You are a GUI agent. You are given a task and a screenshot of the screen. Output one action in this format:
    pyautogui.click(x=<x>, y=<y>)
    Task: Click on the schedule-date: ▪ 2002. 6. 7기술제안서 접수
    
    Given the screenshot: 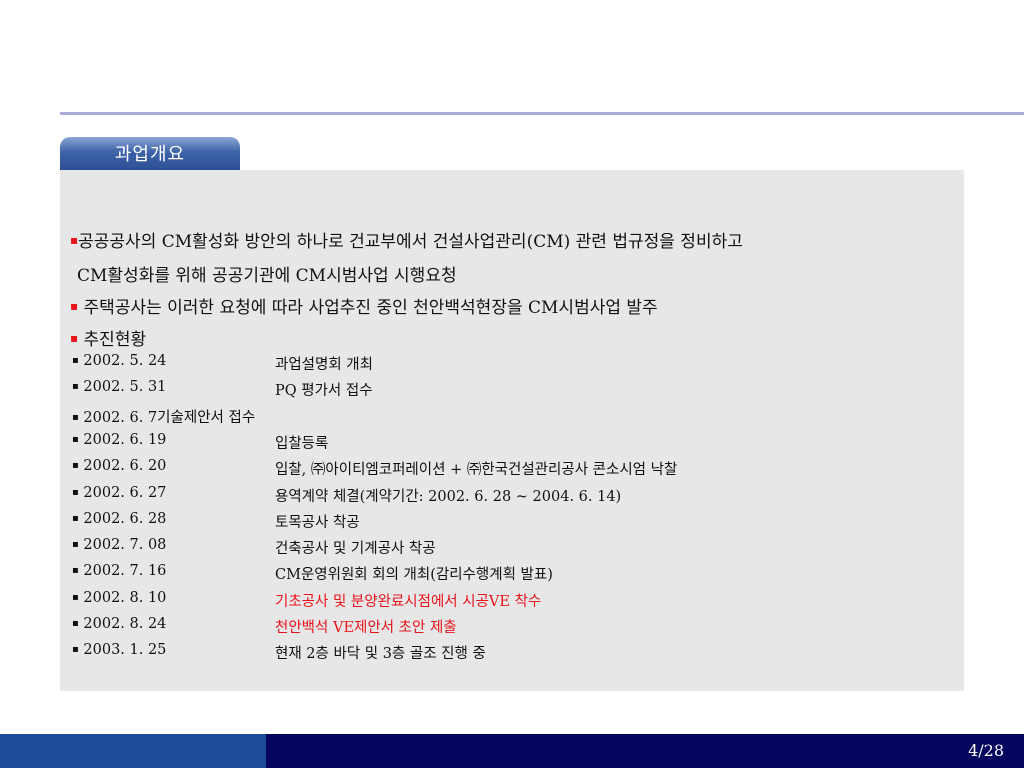 What is the action you would take?
    pyautogui.click(x=163, y=416)
    